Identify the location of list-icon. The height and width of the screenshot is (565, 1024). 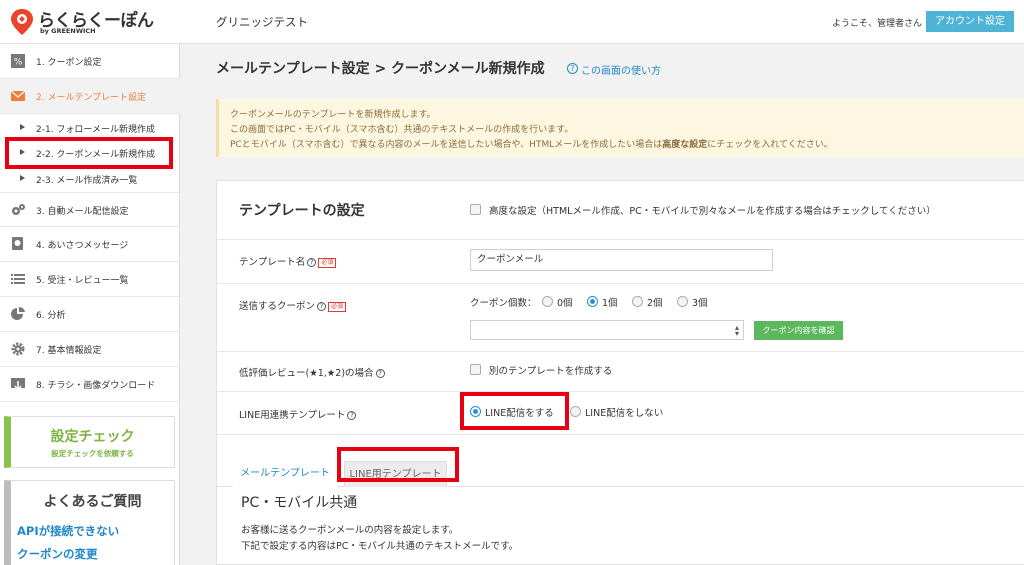
(18, 279).